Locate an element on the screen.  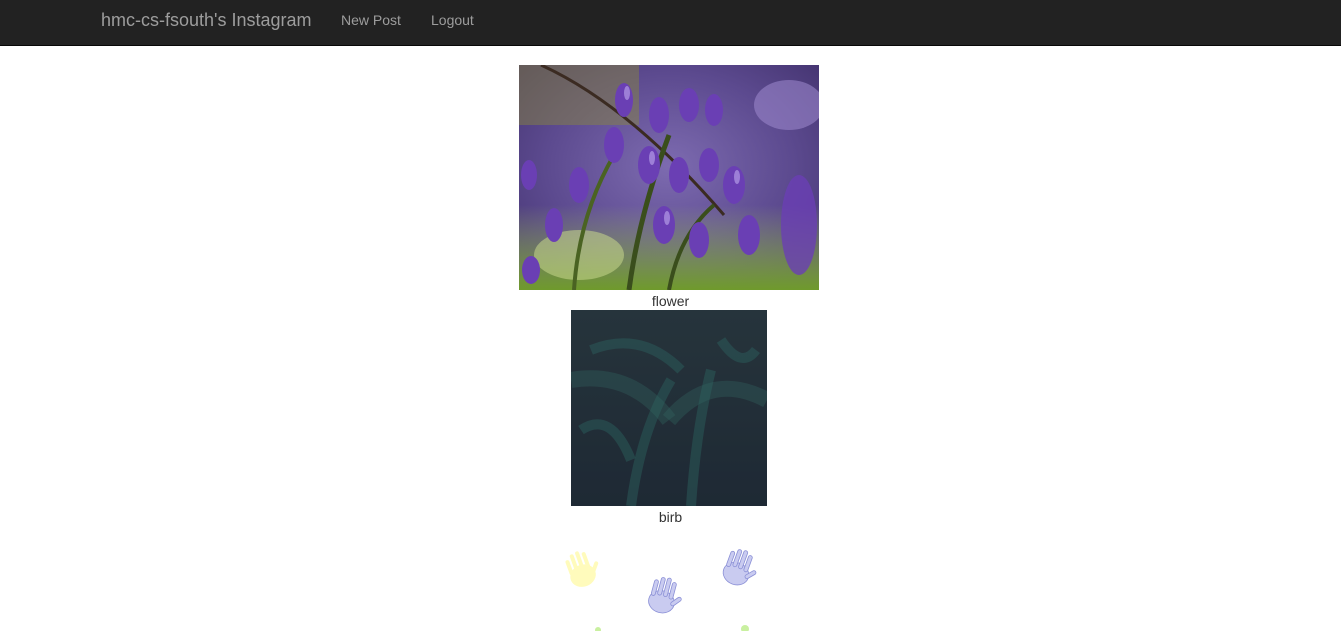
brand-link: hmc-cs-fsouth's Instagram is located at coordinates (206, 20).